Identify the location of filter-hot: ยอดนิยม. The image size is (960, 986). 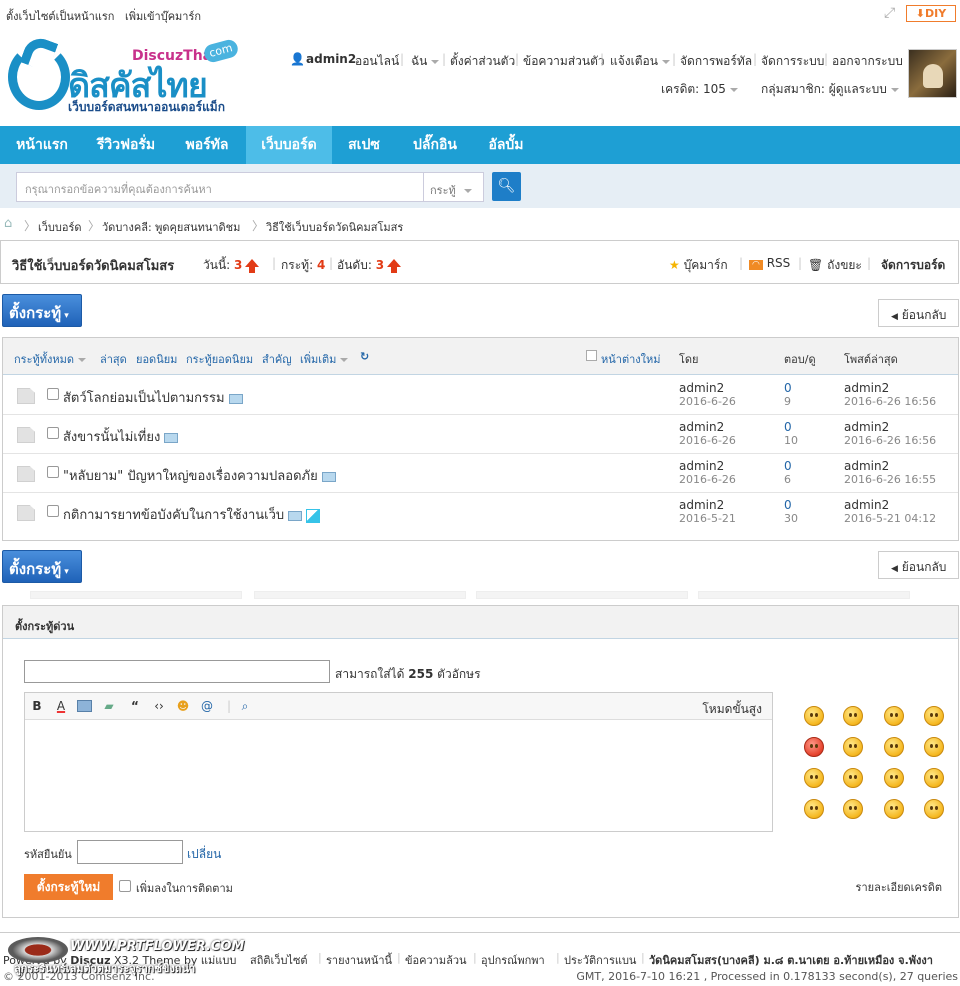
(156, 359).